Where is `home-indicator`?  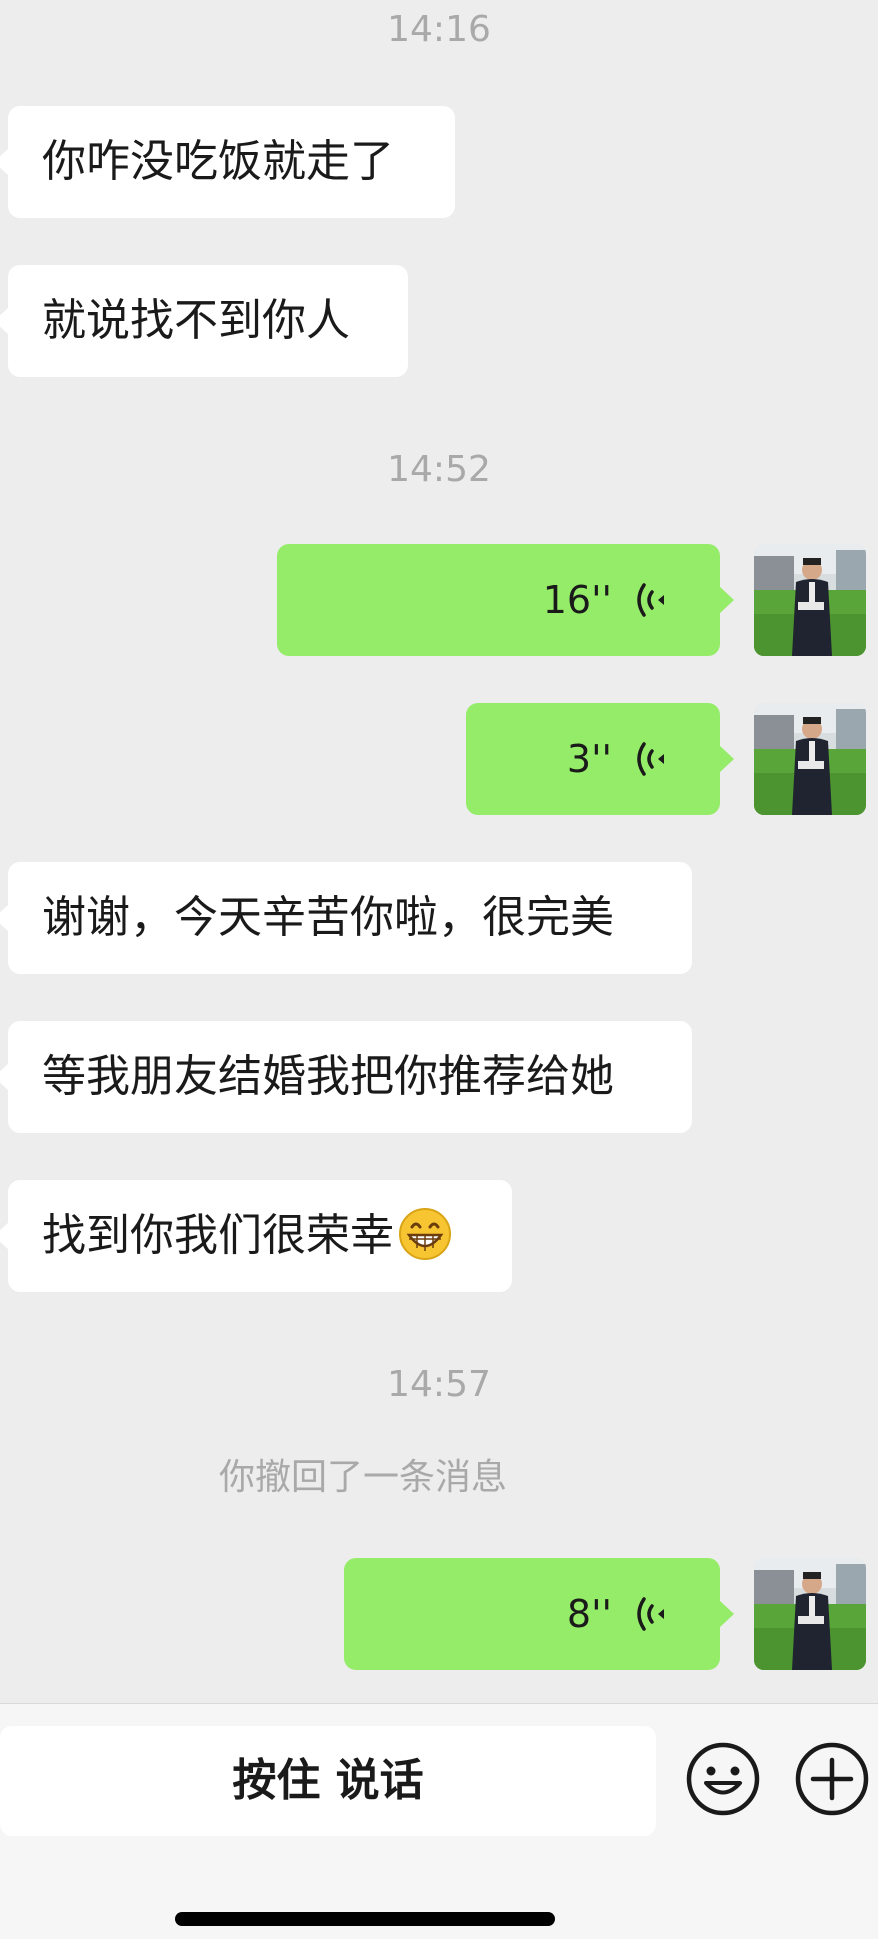
home-indicator is located at coordinates (365, 1919).